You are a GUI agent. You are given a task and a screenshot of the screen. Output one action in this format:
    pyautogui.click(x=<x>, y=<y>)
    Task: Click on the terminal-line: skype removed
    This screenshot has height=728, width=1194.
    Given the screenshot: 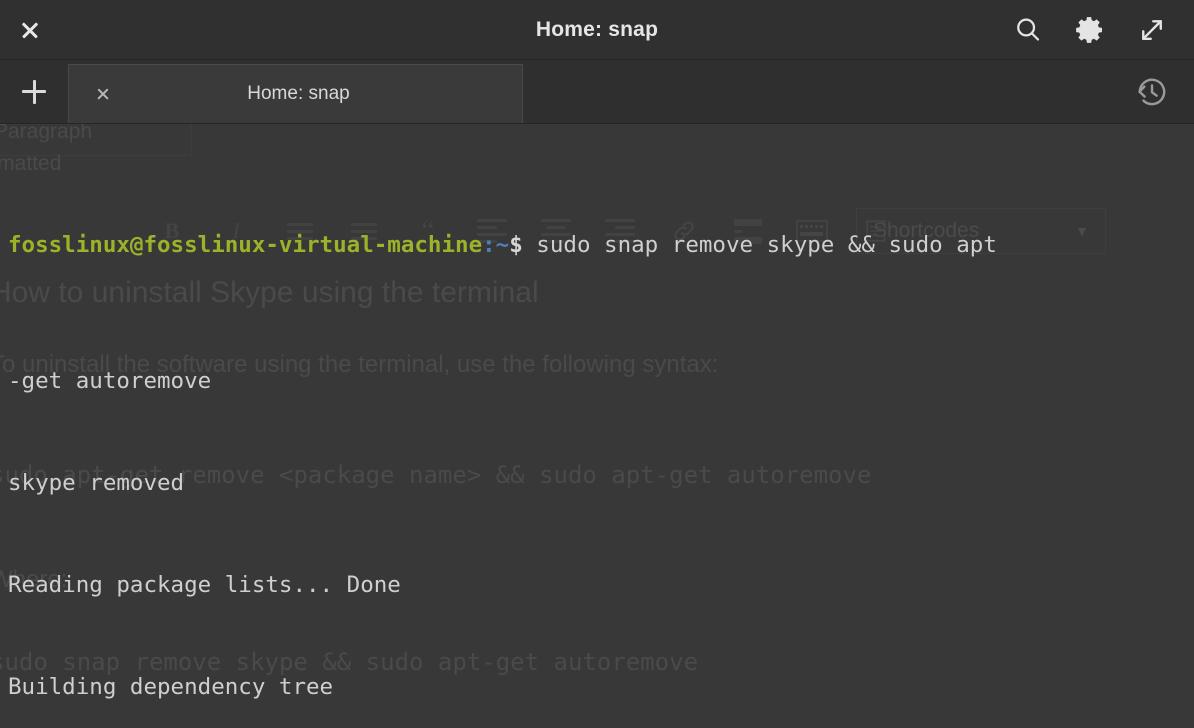 What is the action you would take?
    pyautogui.click(x=96, y=483)
    